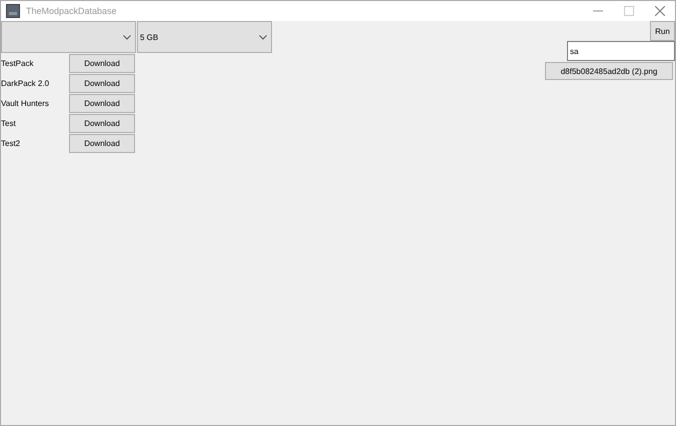 This screenshot has width=676, height=426. Describe the element at coordinates (621, 51) in the screenshot. I see `input-field: sa` at that location.